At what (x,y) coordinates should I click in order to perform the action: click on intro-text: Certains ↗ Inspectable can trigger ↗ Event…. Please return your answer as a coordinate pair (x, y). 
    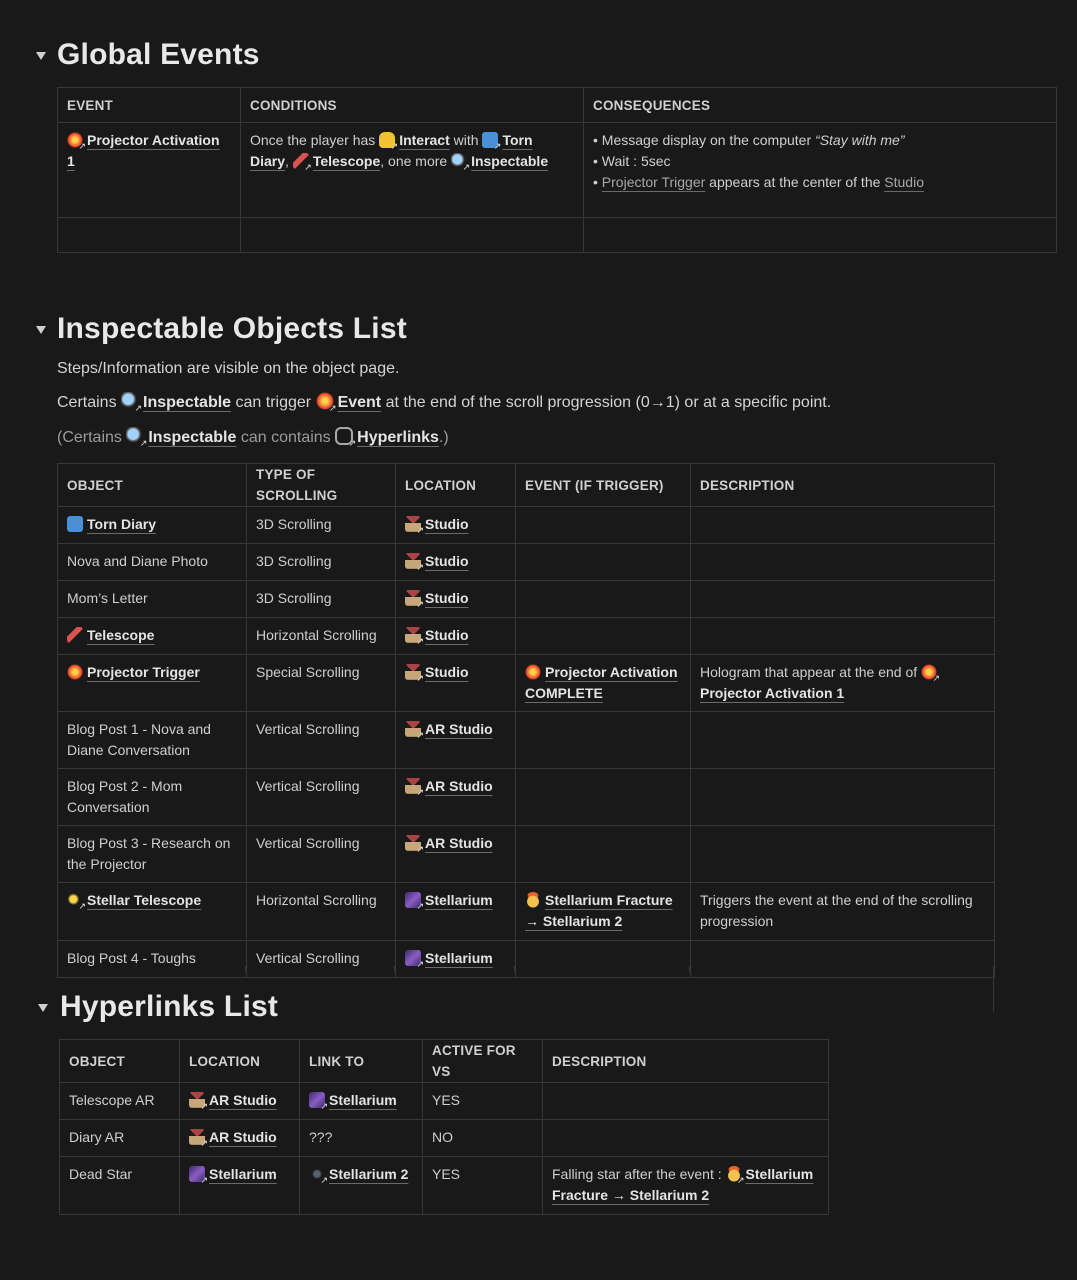
    Looking at the image, I should click on (444, 402).